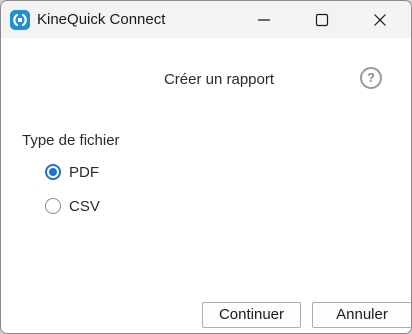 The width and height of the screenshot is (412, 334). What do you see at coordinates (101, 19) in the screenshot?
I see `window-title: KineQuick Connect` at bounding box center [101, 19].